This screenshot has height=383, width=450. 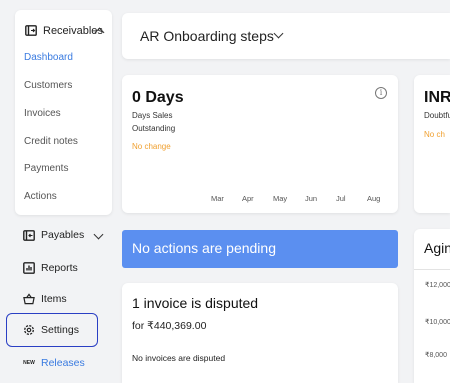 I want to click on doubtful-value: INR, so click(x=437, y=97).